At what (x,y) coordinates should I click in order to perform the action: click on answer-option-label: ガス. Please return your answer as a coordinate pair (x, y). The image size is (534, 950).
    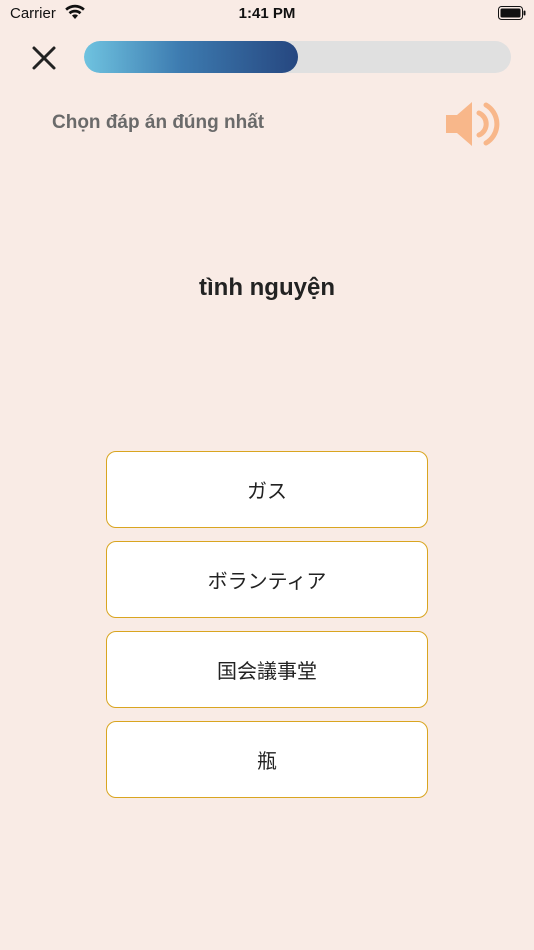
    Looking at the image, I should click on (267, 491).